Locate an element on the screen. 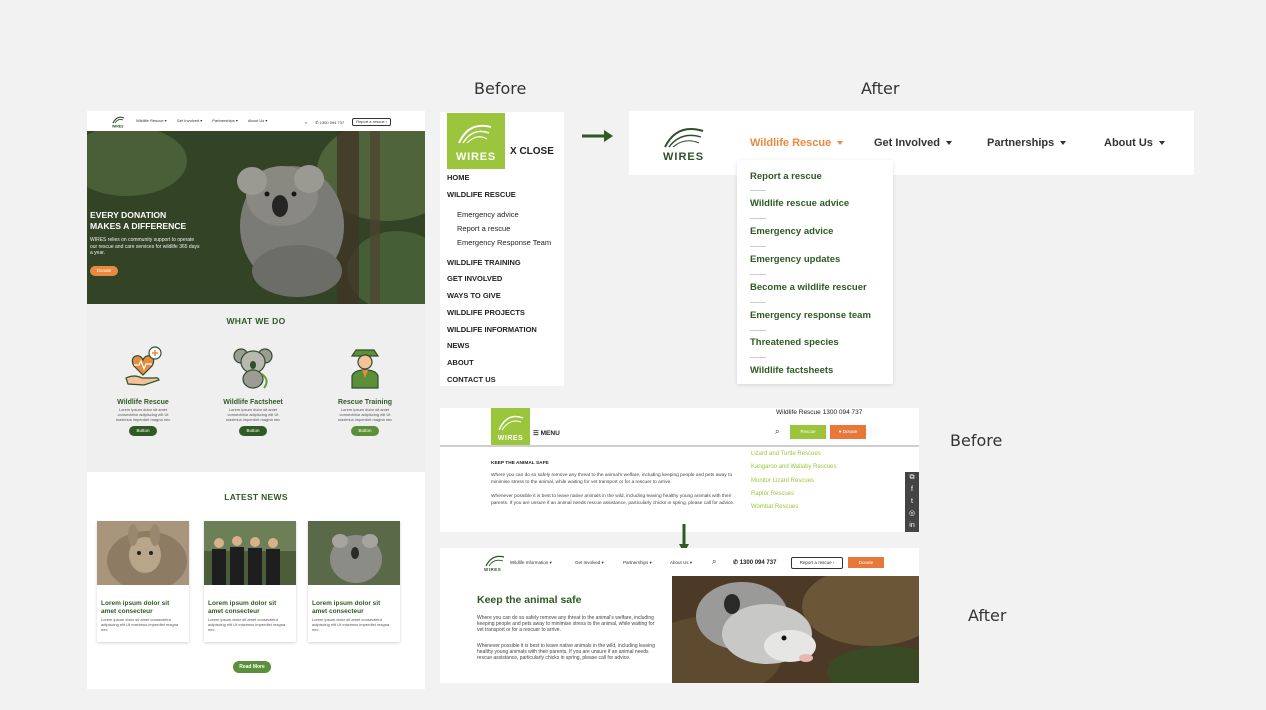 The width and height of the screenshot is (1266, 710). nav-item-label: Get Involved is located at coordinates (907, 143).